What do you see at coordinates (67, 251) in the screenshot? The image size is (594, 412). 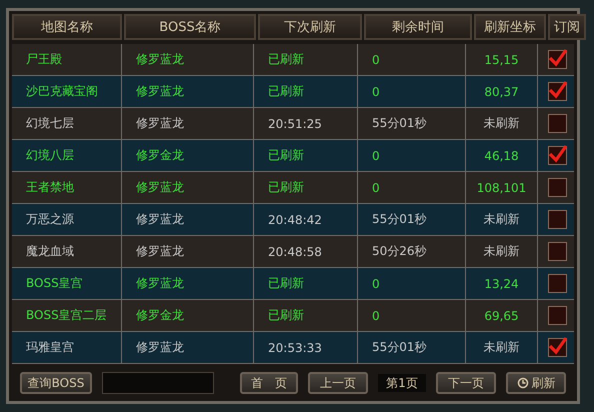 I see `table-cell: 魔龙血域` at bounding box center [67, 251].